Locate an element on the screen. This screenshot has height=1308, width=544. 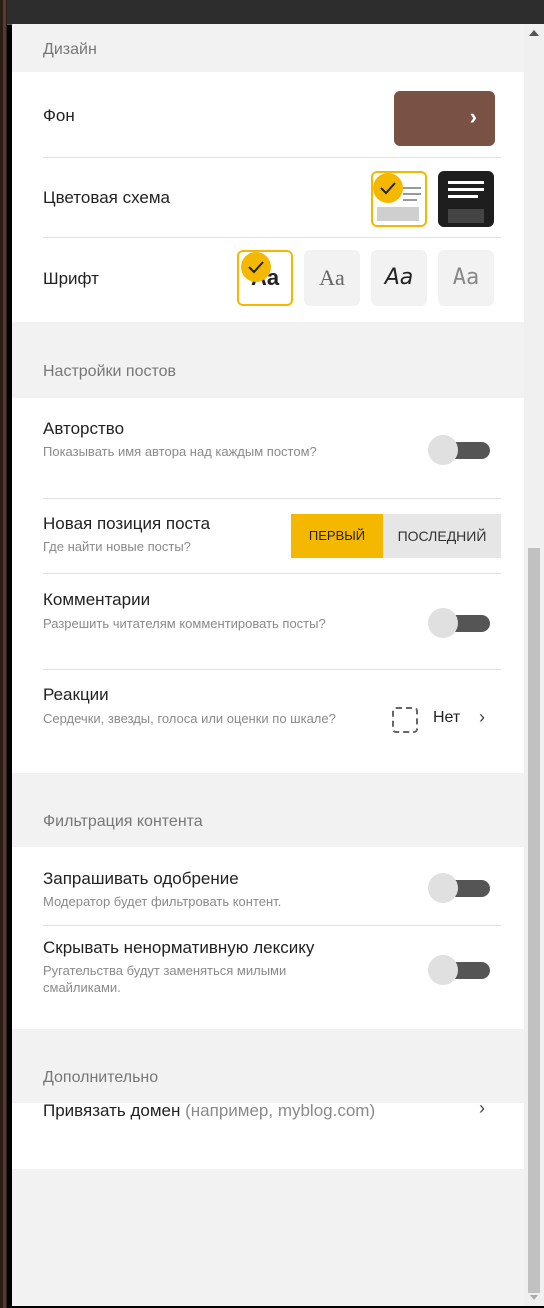
reactions-value: Нет is located at coordinates (446, 718).